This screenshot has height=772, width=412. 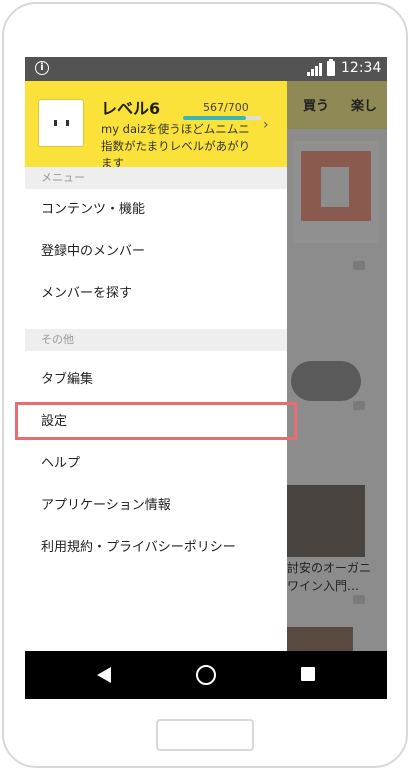 What do you see at coordinates (326, 381) in the screenshot?
I see `cloud-icon` at bounding box center [326, 381].